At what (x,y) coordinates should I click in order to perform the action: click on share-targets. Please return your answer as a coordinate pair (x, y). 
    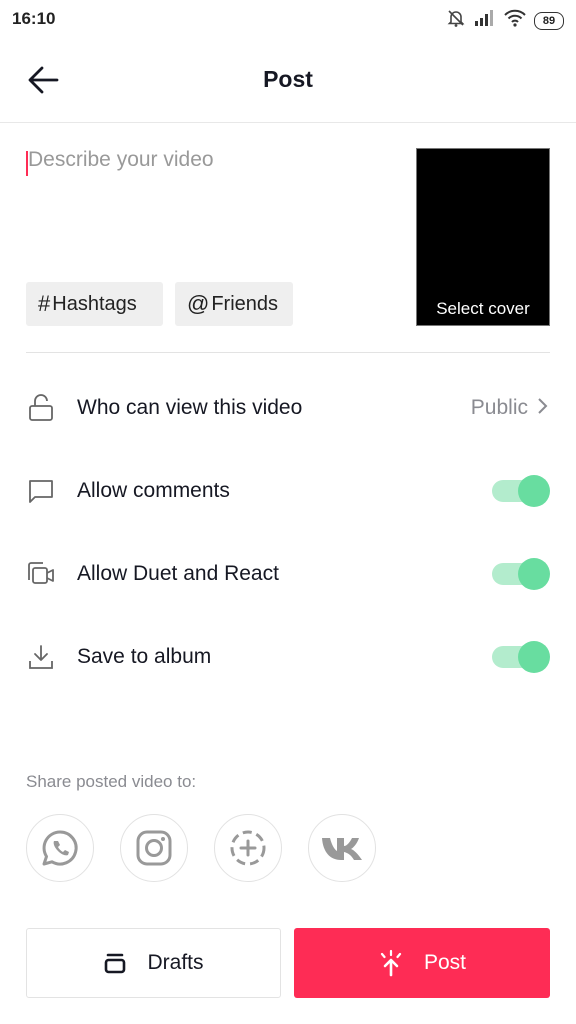
    Looking at the image, I should click on (201, 848).